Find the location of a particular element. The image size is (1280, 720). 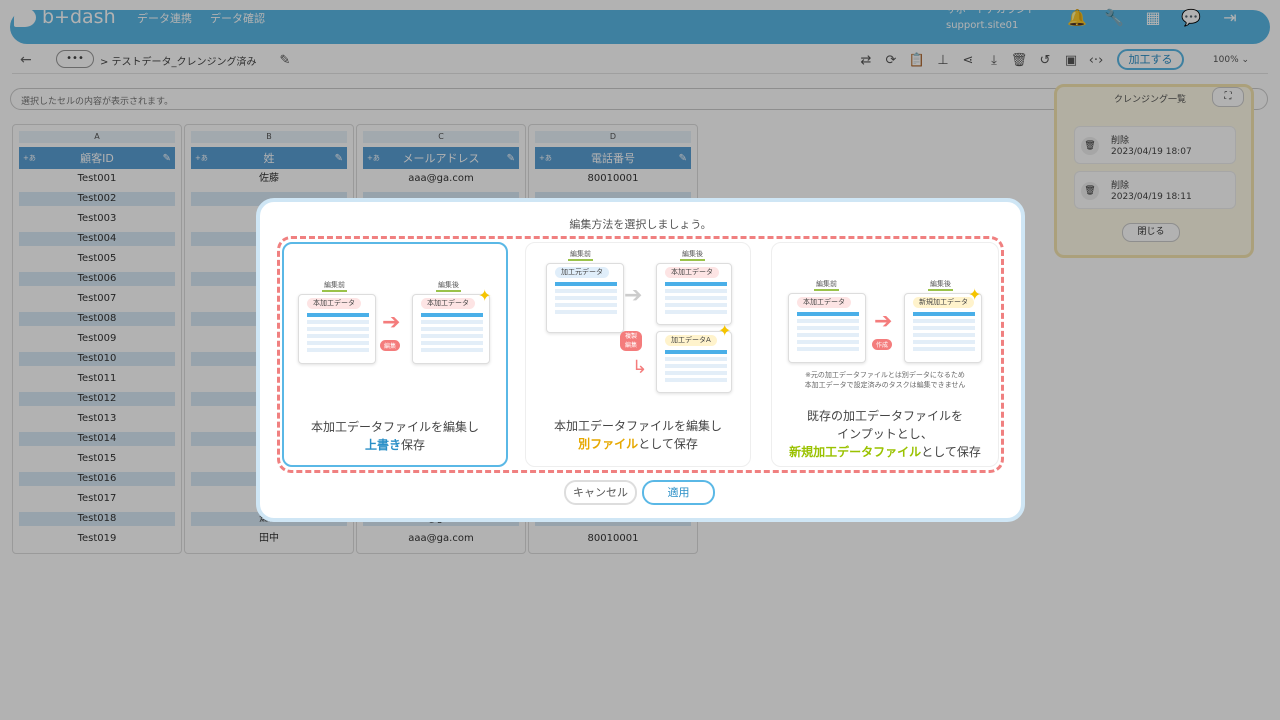

option-line3-suffix: として保存 is located at coordinates (951, 452).